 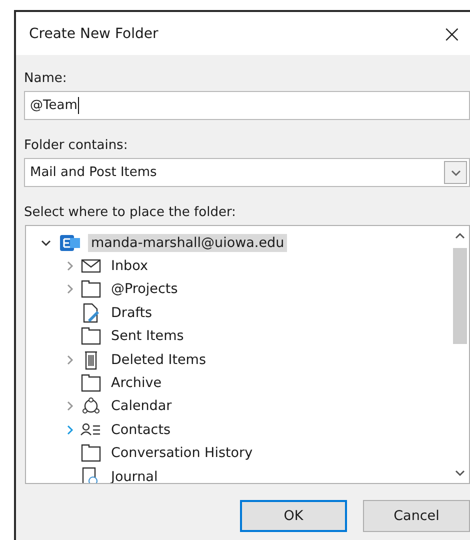 I want to click on tree-item: Calendar, so click(x=141, y=406).